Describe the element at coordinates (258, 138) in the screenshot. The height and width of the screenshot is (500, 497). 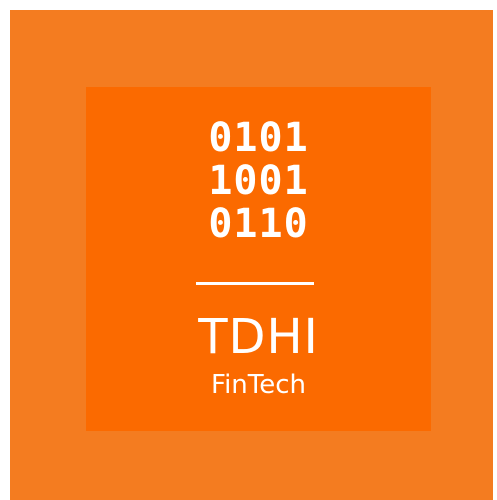
I see `binary-row-1: 0101` at that location.